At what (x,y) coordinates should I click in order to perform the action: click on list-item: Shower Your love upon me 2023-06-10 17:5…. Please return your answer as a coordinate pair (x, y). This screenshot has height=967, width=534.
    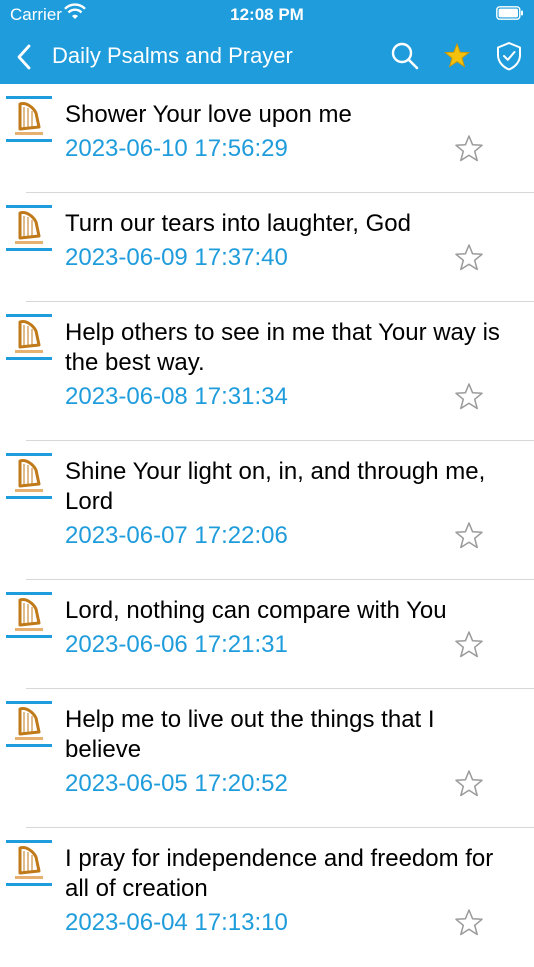
    Looking at the image, I should click on (267, 138).